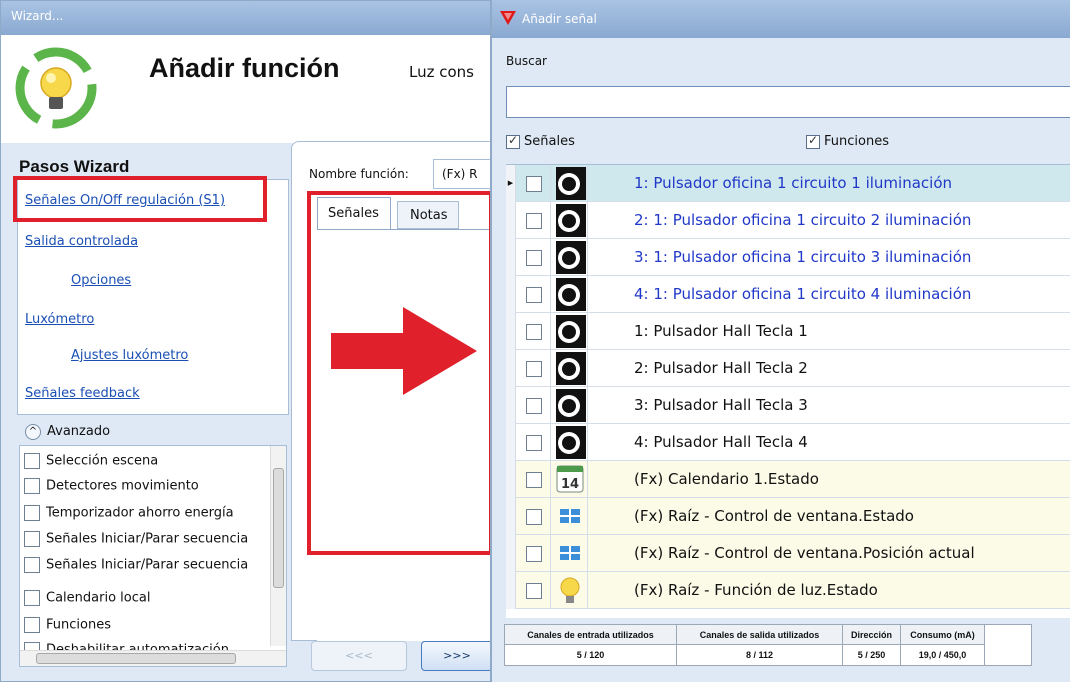 The width and height of the screenshot is (1070, 682). I want to click on advanced-item: Calendario local, so click(87, 601).